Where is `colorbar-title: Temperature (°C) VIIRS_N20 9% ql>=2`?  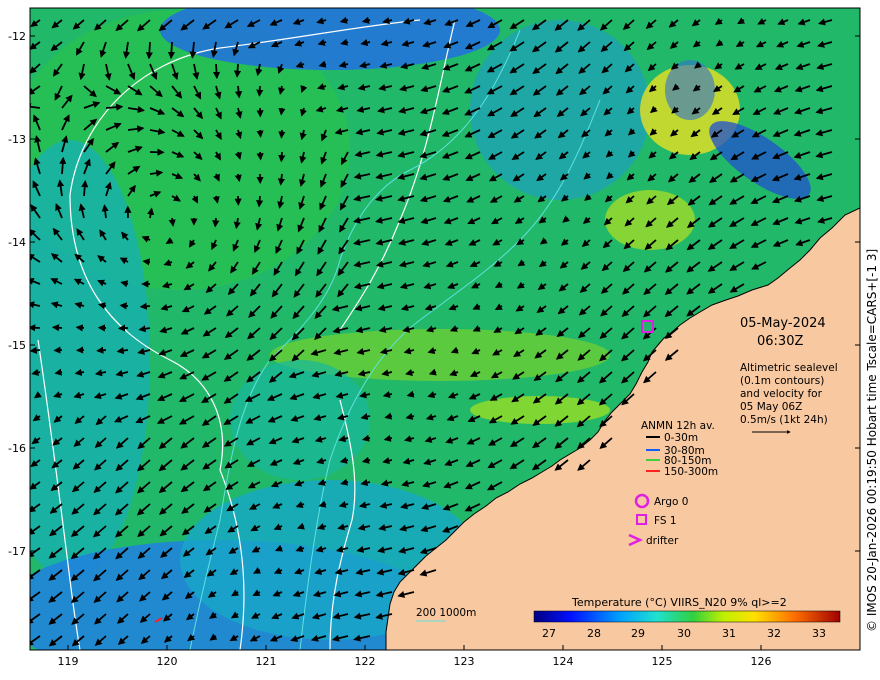
colorbar-title: Temperature (°C) VIIRS_N20 9% ql>=2 is located at coordinates (679, 602).